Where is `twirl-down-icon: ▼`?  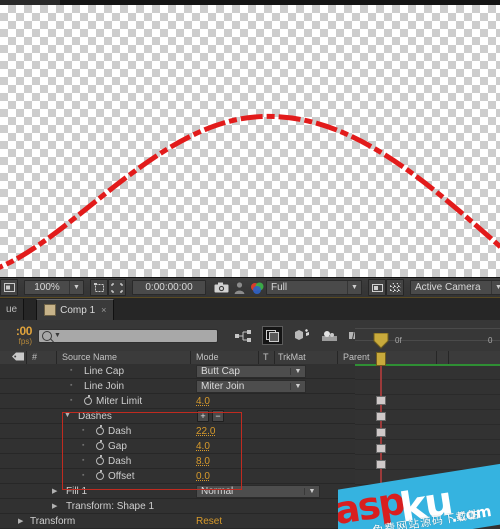
twirl-down-icon: ▼ is located at coordinates (67, 415).